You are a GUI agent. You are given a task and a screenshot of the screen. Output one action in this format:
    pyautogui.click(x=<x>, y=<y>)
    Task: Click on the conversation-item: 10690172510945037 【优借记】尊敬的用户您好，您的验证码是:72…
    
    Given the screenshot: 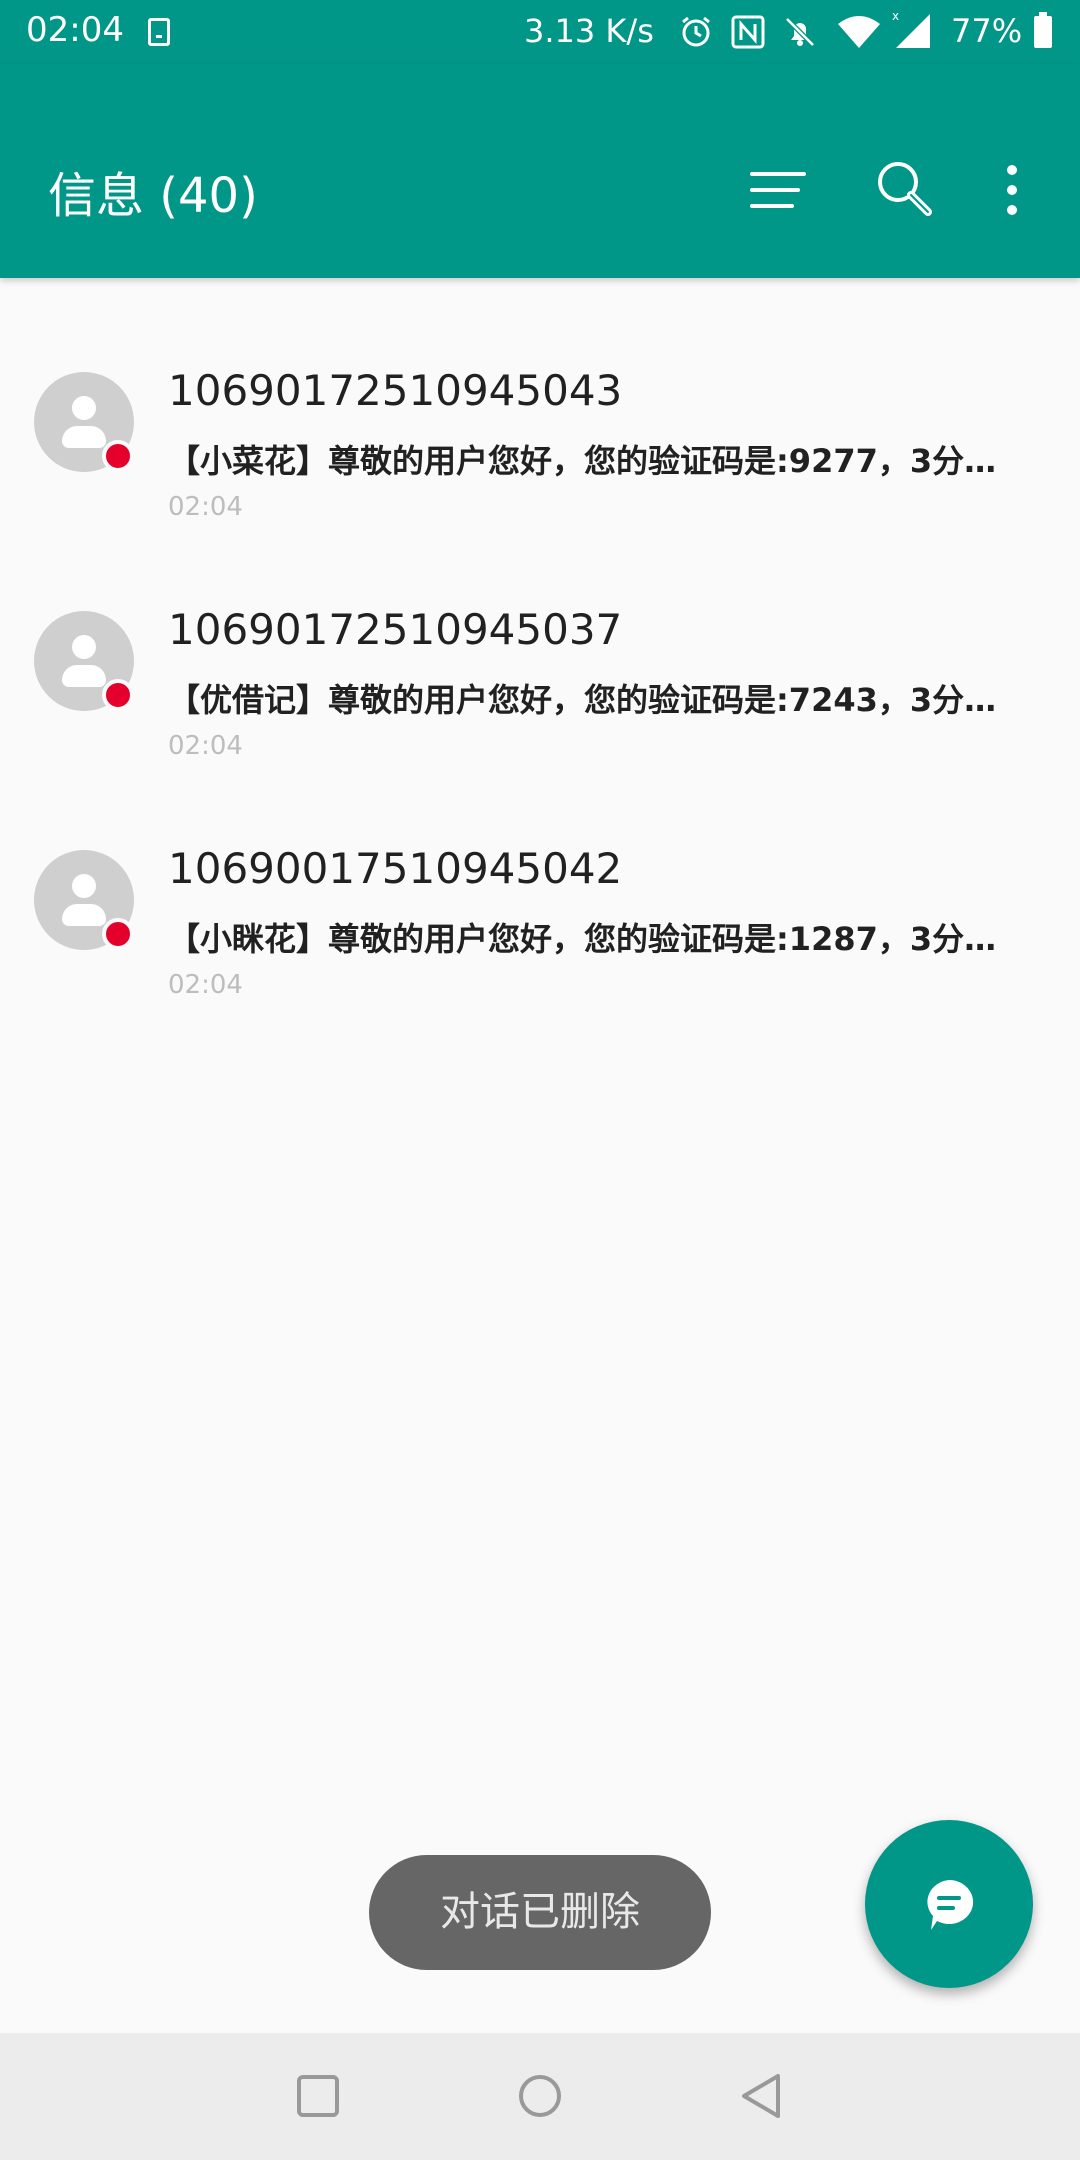 What is the action you would take?
    pyautogui.click(x=540, y=639)
    